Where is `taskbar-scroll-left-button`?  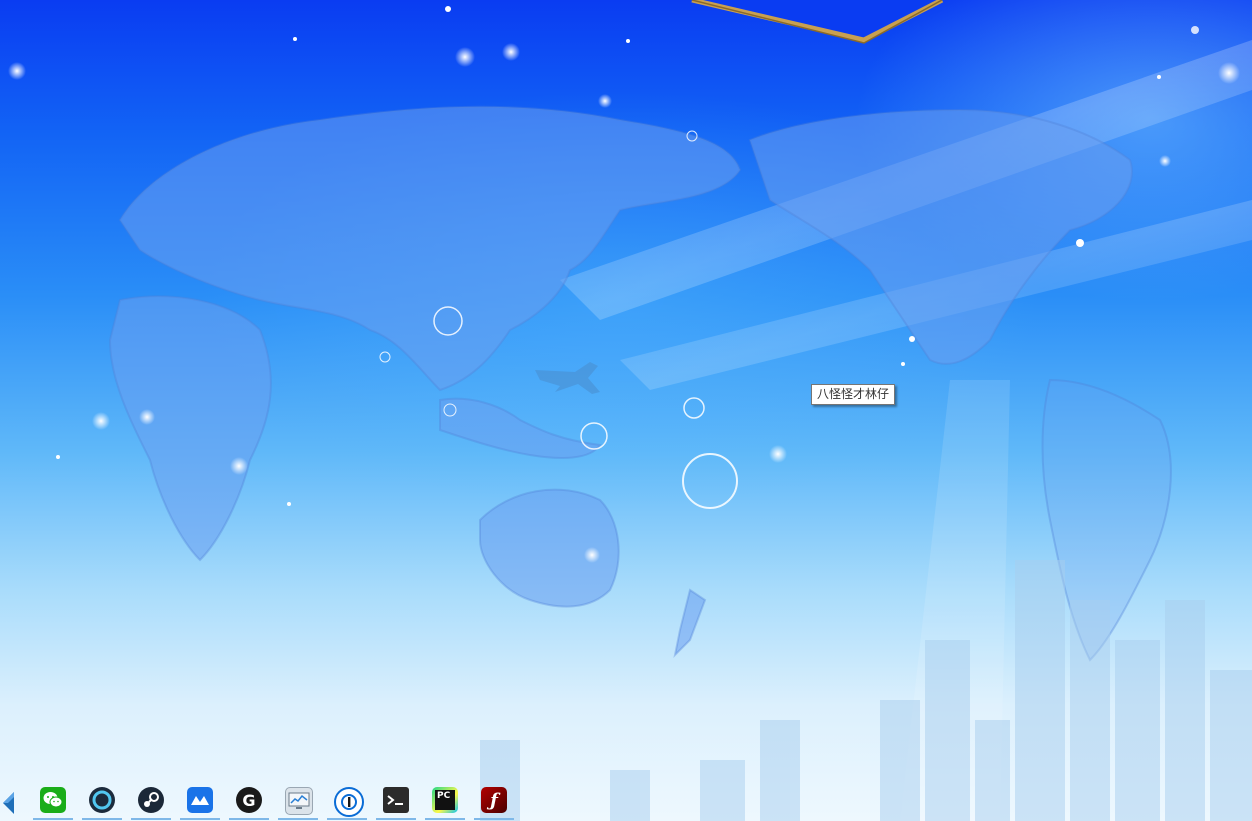
taskbar-scroll-left-button is located at coordinates (9, 803).